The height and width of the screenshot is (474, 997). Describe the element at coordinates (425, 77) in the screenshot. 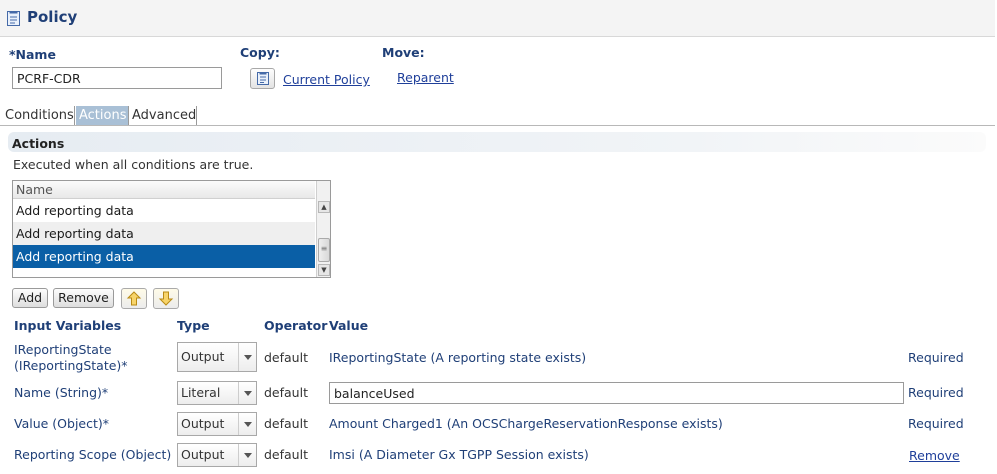

I see `reparent-link: Reparent` at that location.